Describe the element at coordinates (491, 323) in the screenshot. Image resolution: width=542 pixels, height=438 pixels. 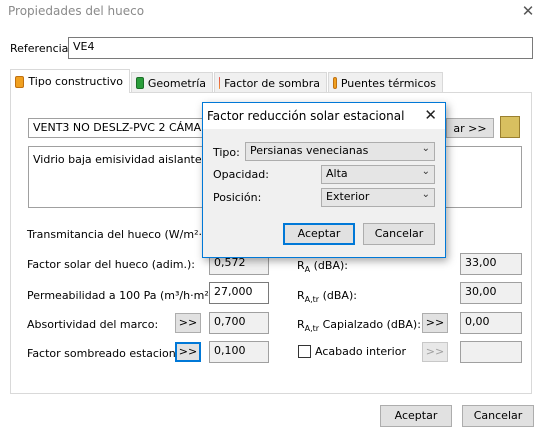
I see `ratr-capialzado-field: 0,00` at that location.